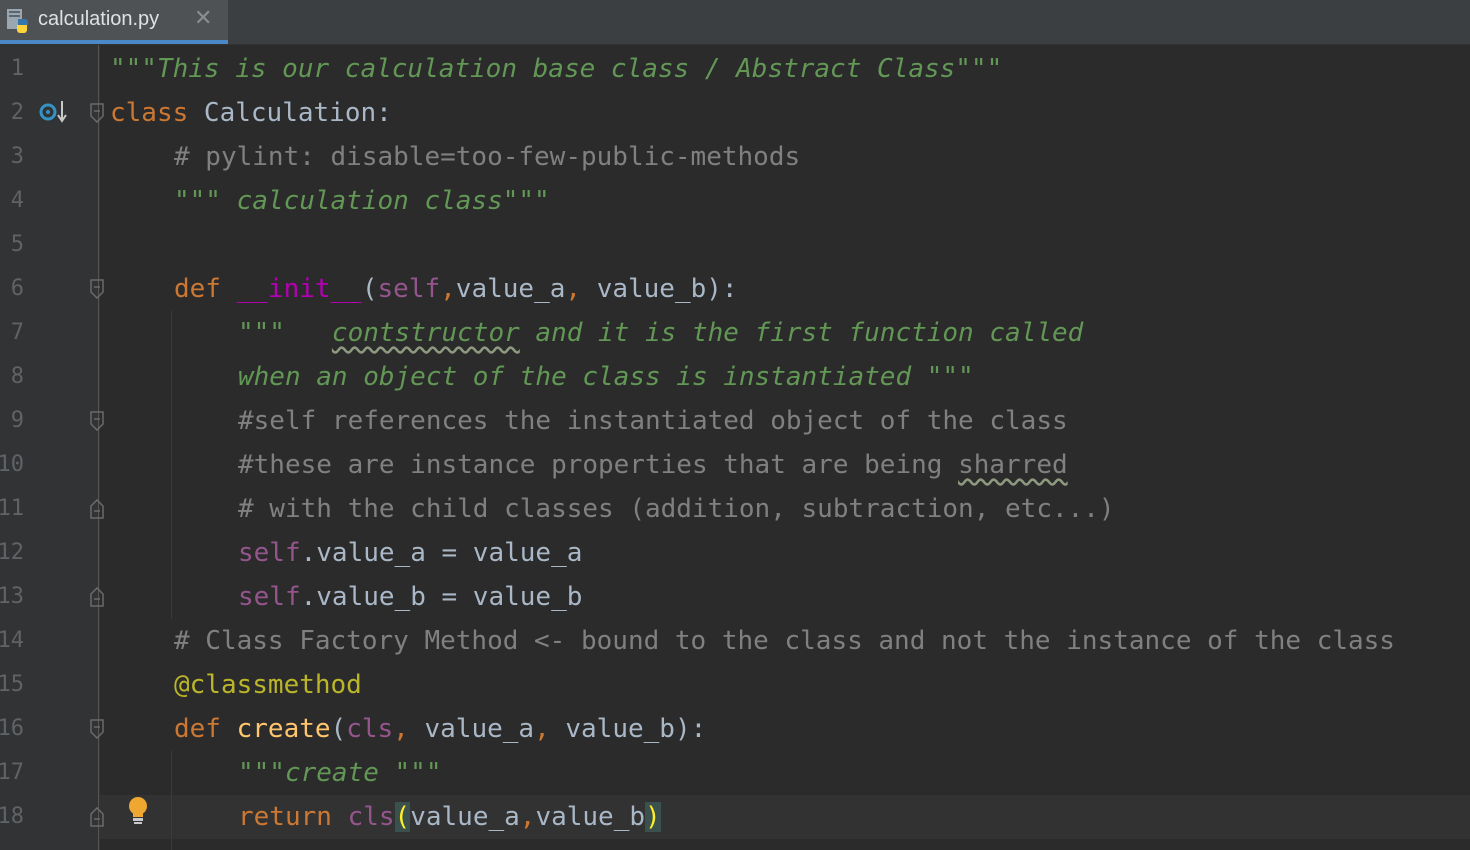 This screenshot has height=850, width=1470. What do you see at coordinates (12, 684) in the screenshot?
I see `line-number: 15` at bounding box center [12, 684].